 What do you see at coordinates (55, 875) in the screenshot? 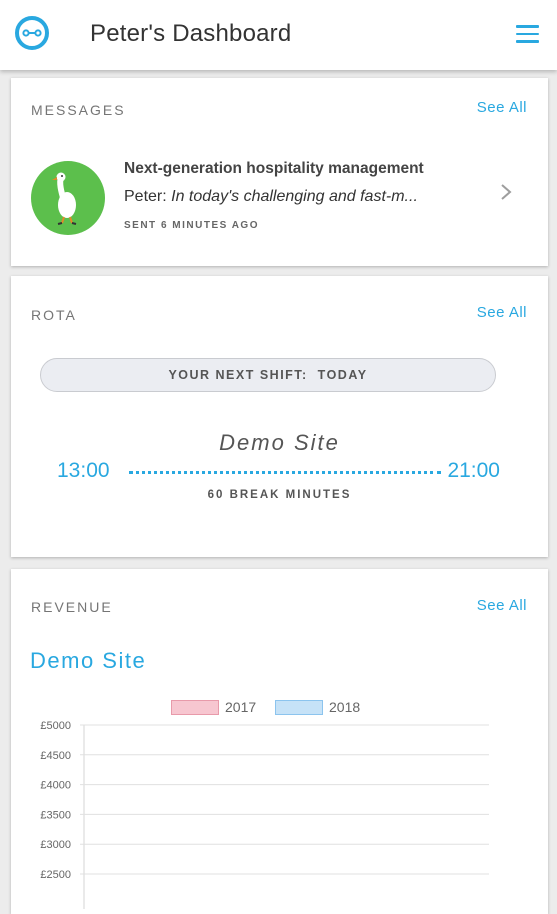
I see `y-tick-label: £2500` at bounding box center [55, 875].